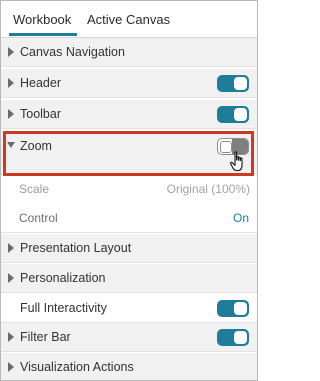 Image resolution: width=320 pixels, height=381 pixels. I want to click on tab-active-canvas: Active Canvas, so click(128, 19).